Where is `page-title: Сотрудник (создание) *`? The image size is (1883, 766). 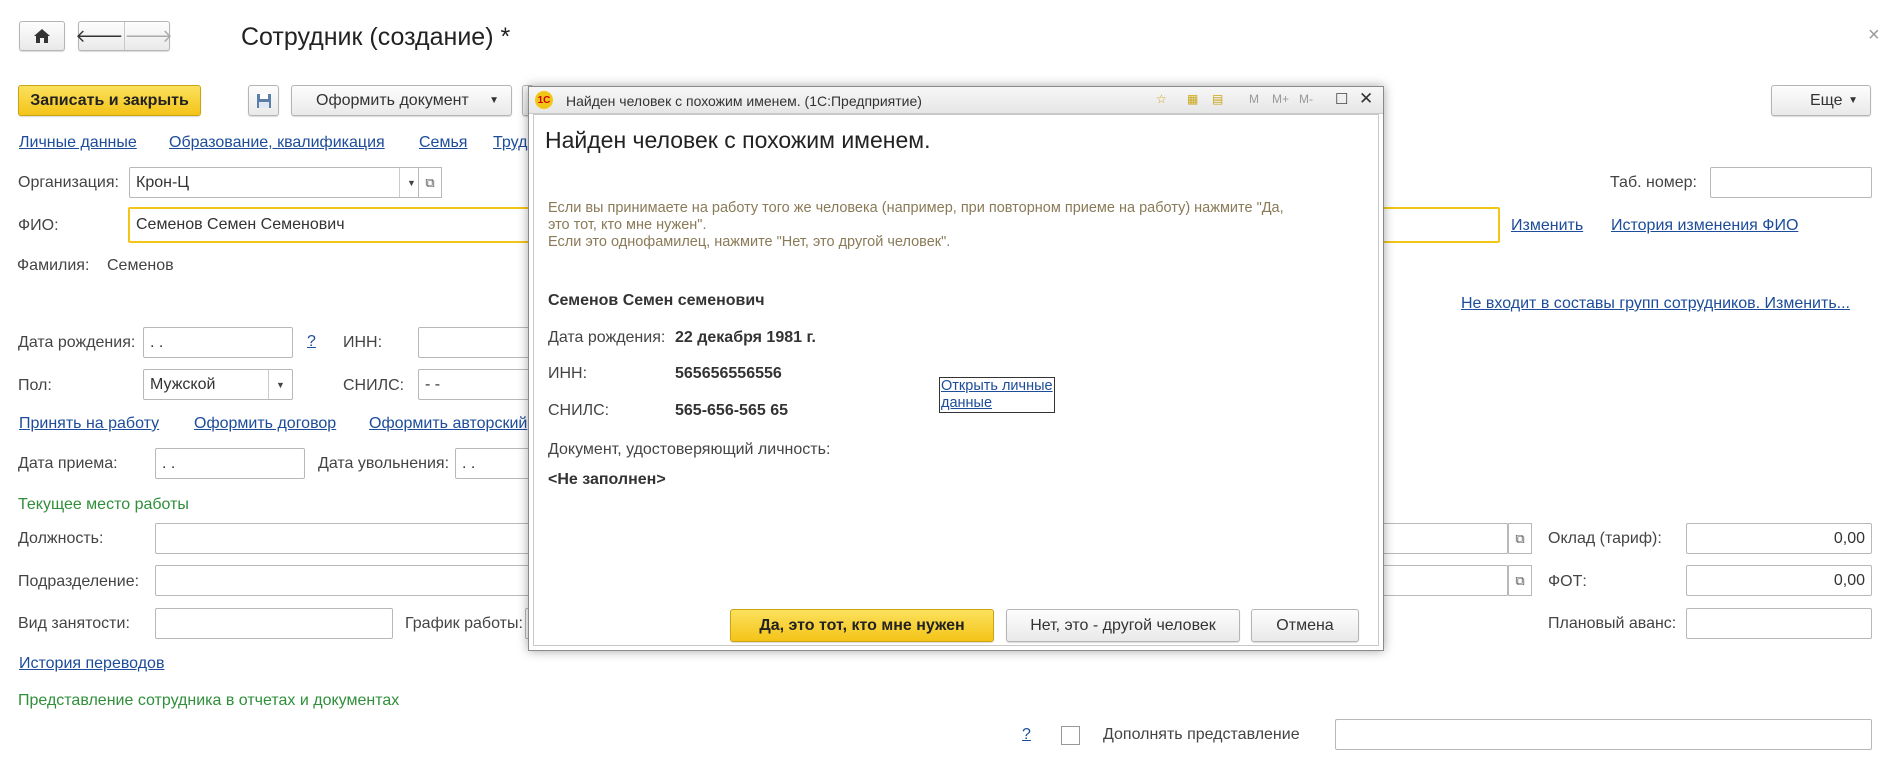
page-title: Сотрудник (создание) * is located at coordinates (376, 37).